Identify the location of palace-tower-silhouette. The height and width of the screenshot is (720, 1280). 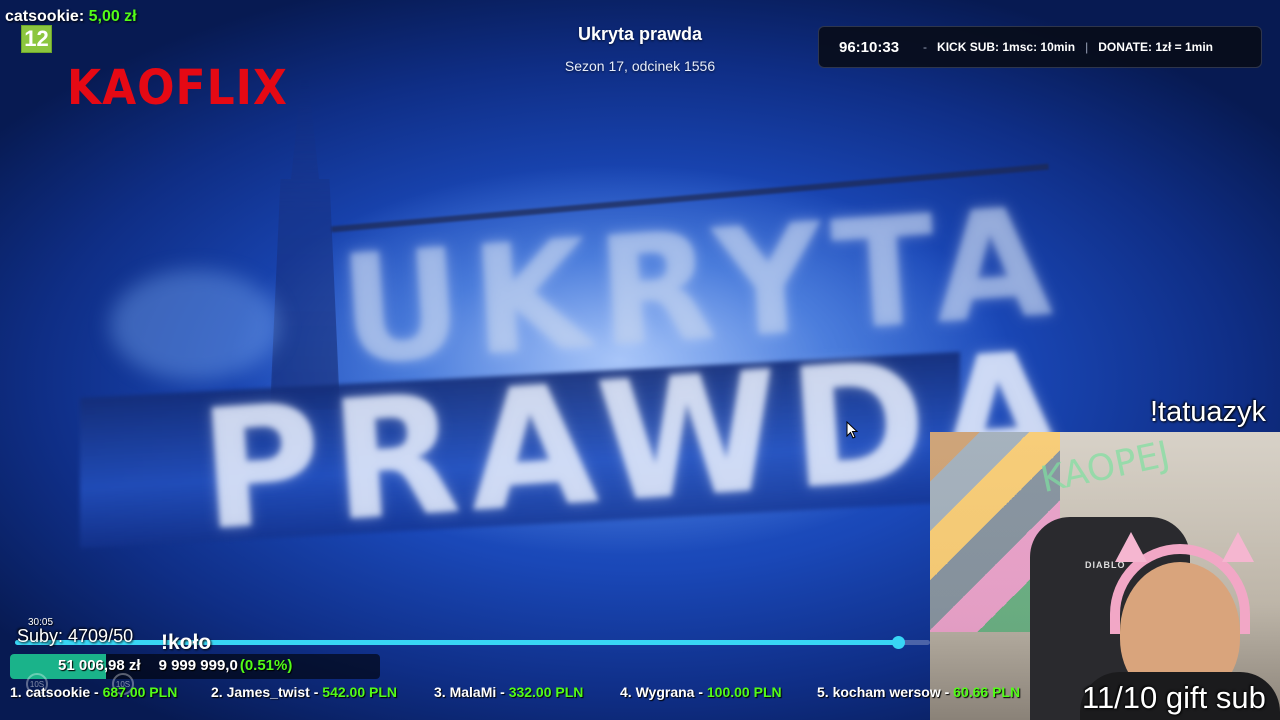
(305, 245).